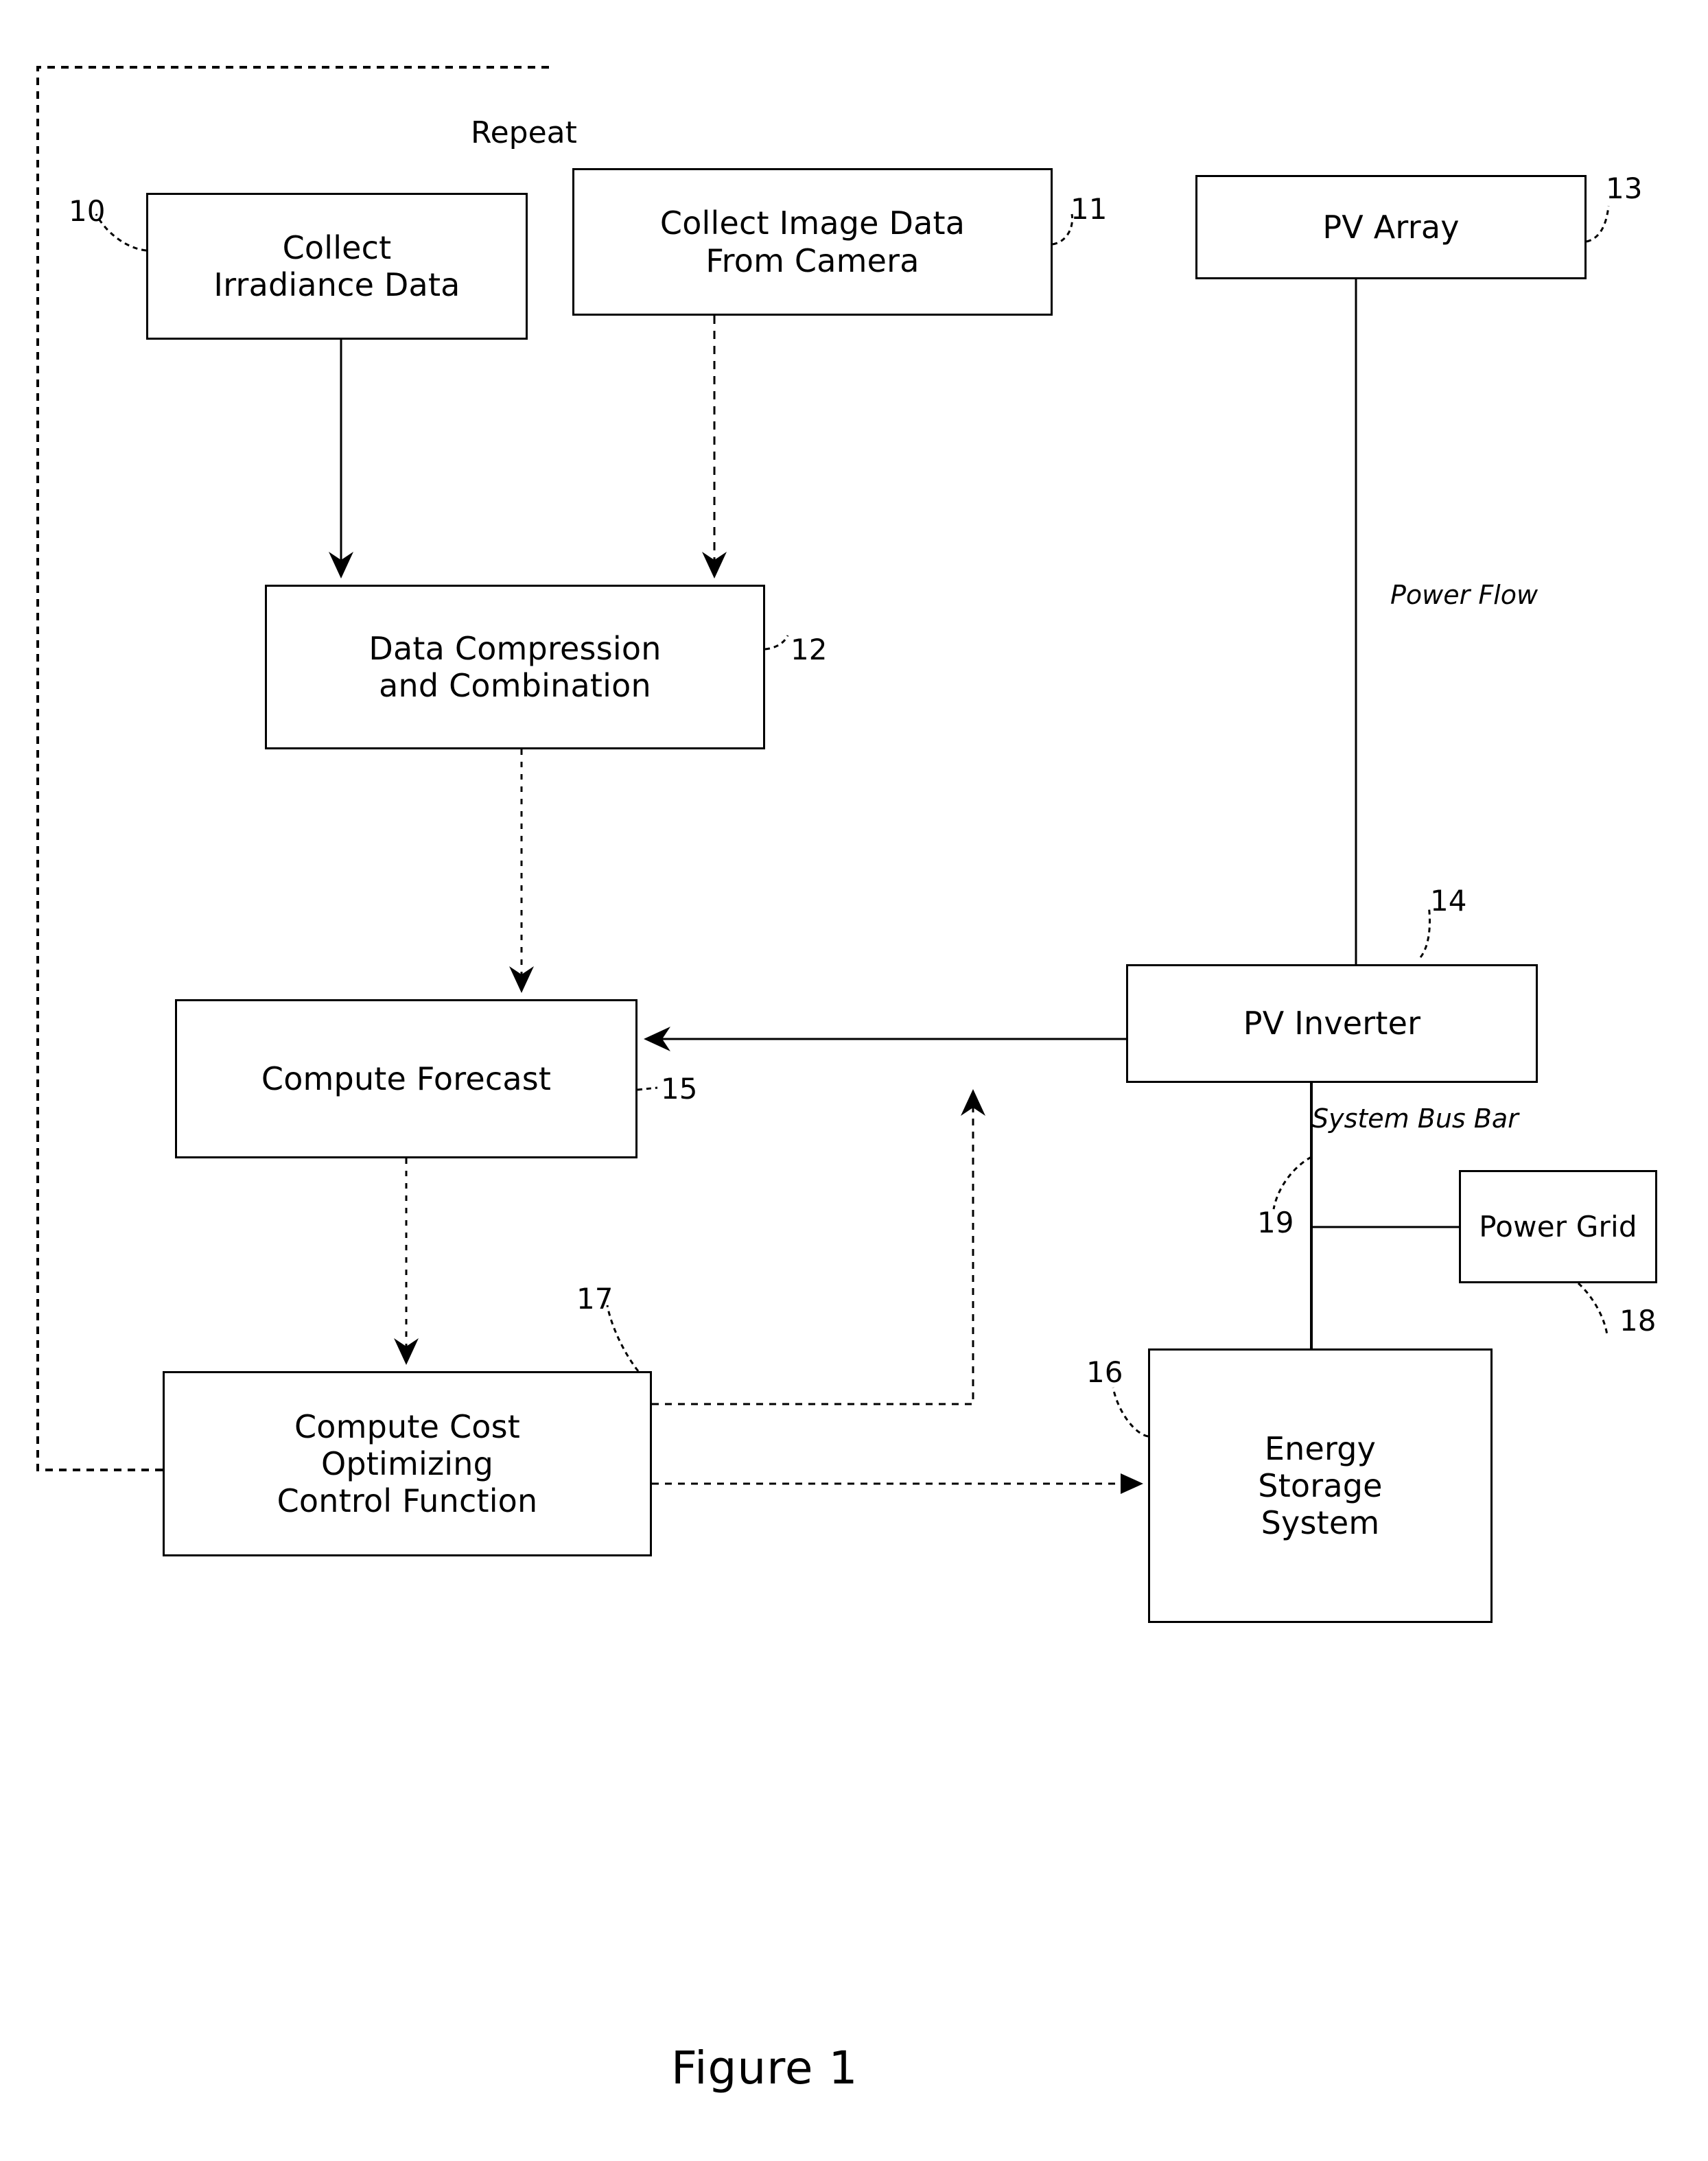 This screenshot has height=2161, width=1708. I want to click on reference-numeral-17: 17, so click(594, 1299).